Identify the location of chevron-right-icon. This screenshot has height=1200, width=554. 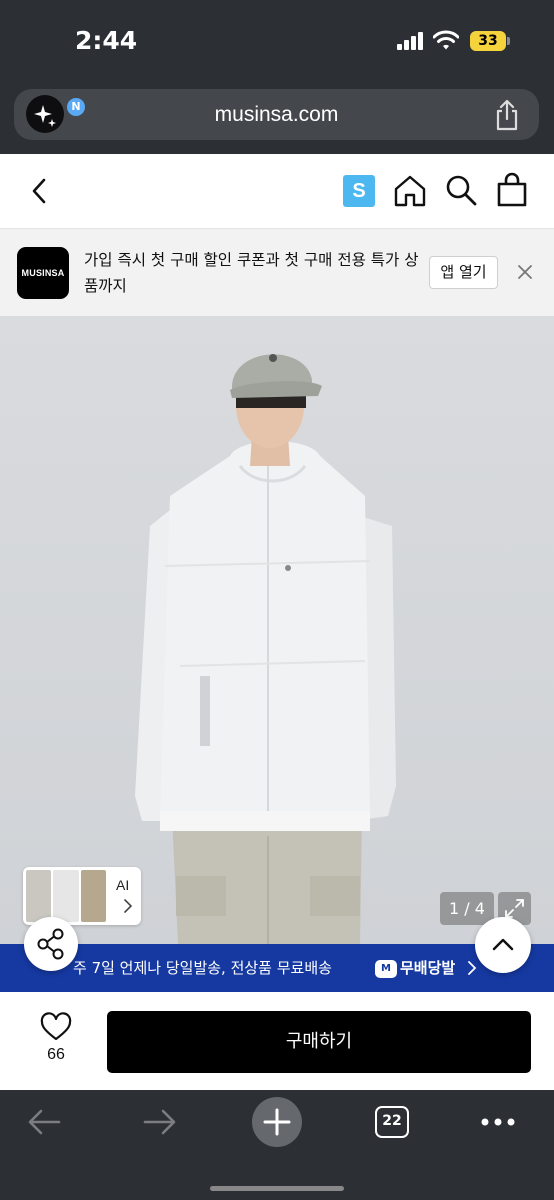
(128, 906).